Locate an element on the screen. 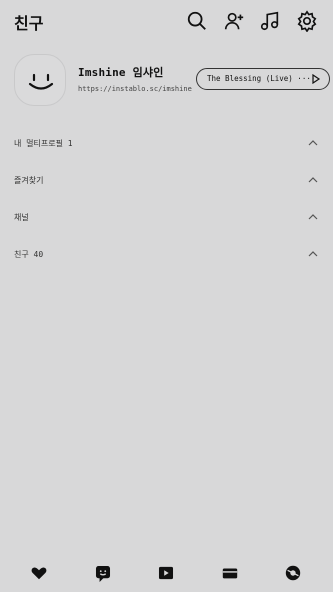 The height and width of the screenshot is (592, 333). avatar is located at coordinates (40, 80).